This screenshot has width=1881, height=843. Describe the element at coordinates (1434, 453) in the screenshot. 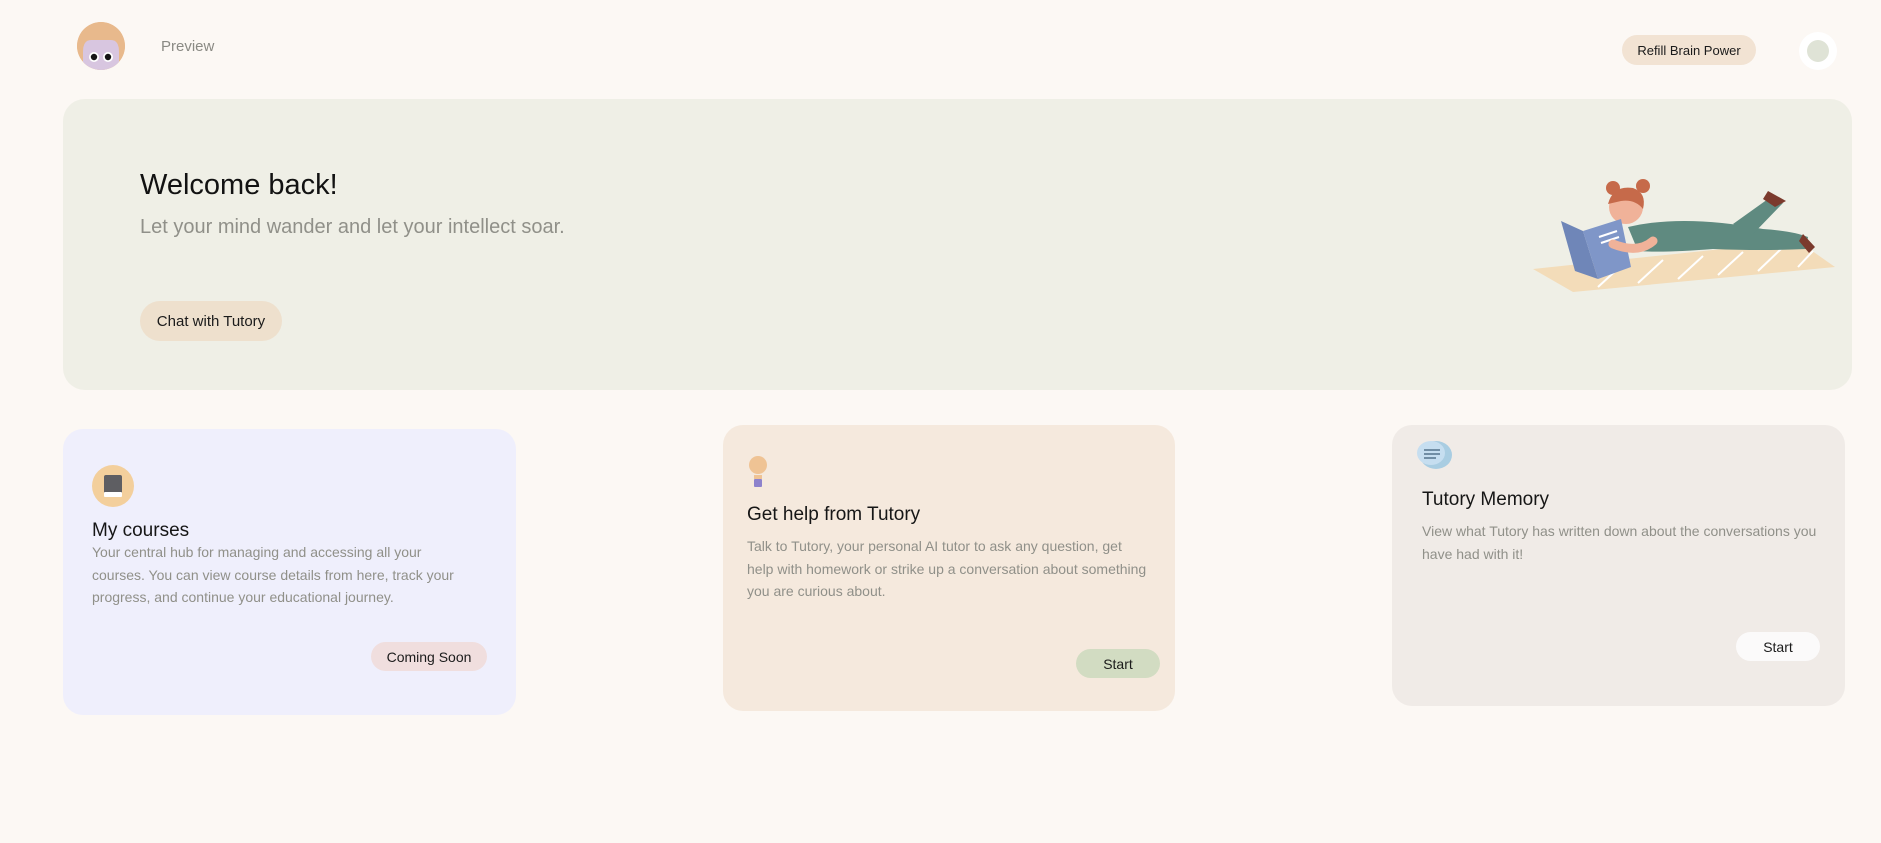

I see `chat-bubble-icon` at that location.